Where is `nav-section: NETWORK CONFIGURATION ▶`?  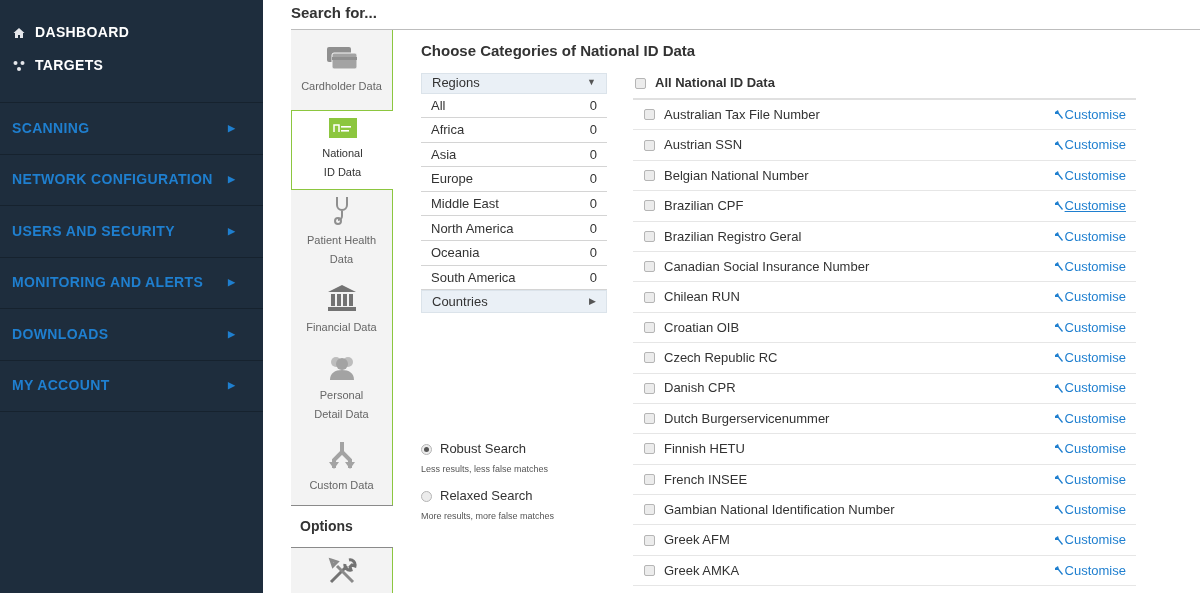
nav-section: NETWORK CONFIGURATION ▶ is located at coordinates (131, 180).